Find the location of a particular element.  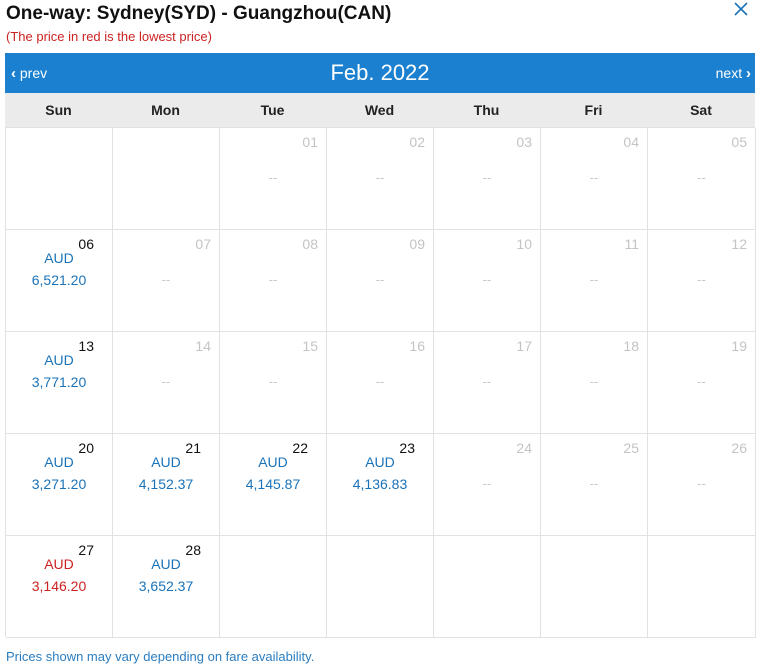

price-amount: 3,771.20 is located at coordinates (59, 382).